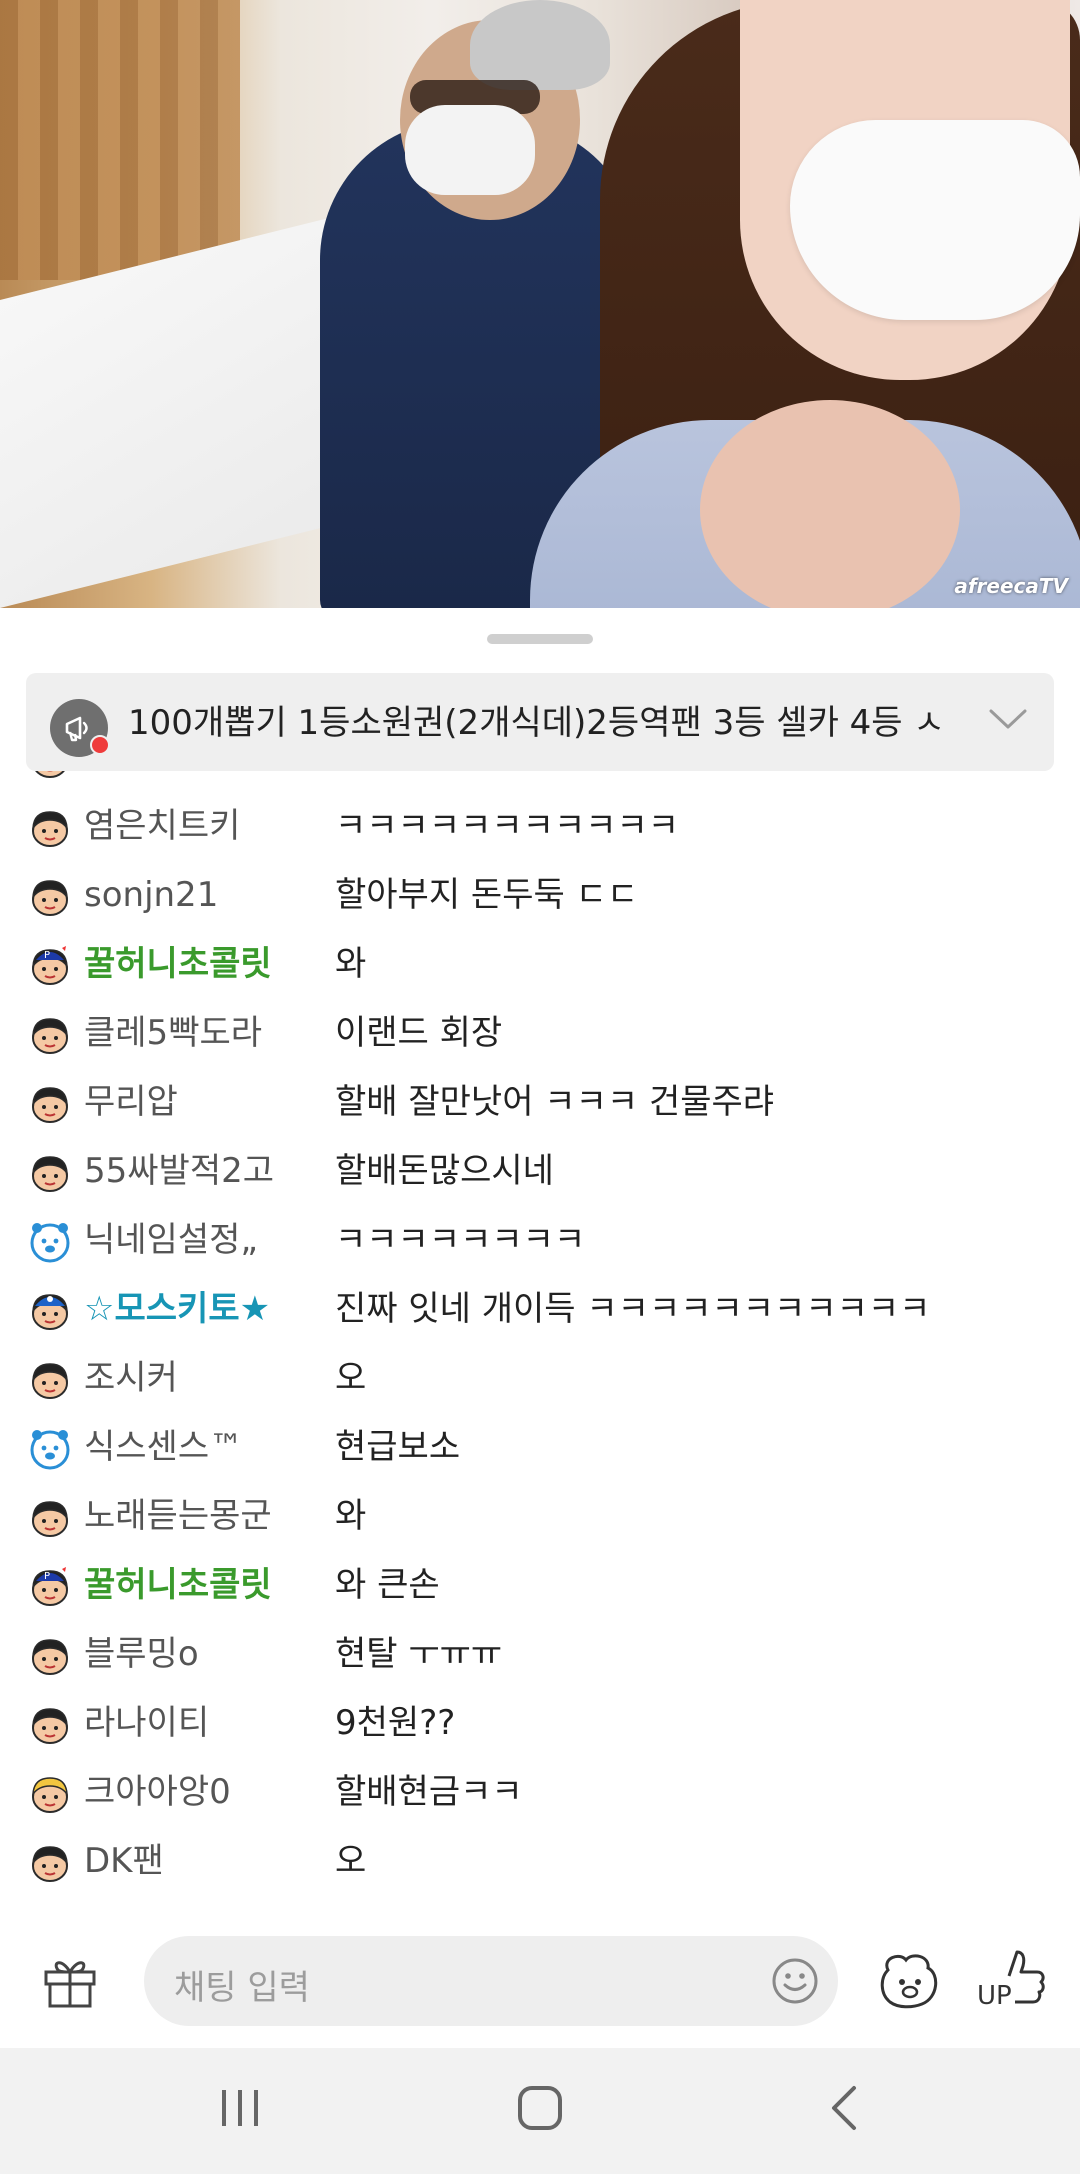 This screenshot has height=2174, width=1080. Describe the element at coordinates (633, 1309) in the screenshot. I see `chat-message: 진짜 잇네 개이득 ㅋㅋㅋㅋㅋㅋㅋㅋㅋㅋㅋ` at that location.